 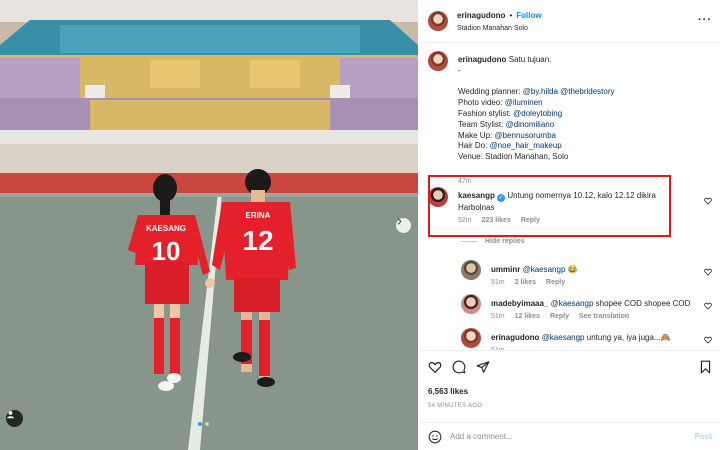 I want to click on hide-replies-label: Hide replies, so click(x=505, y=241).